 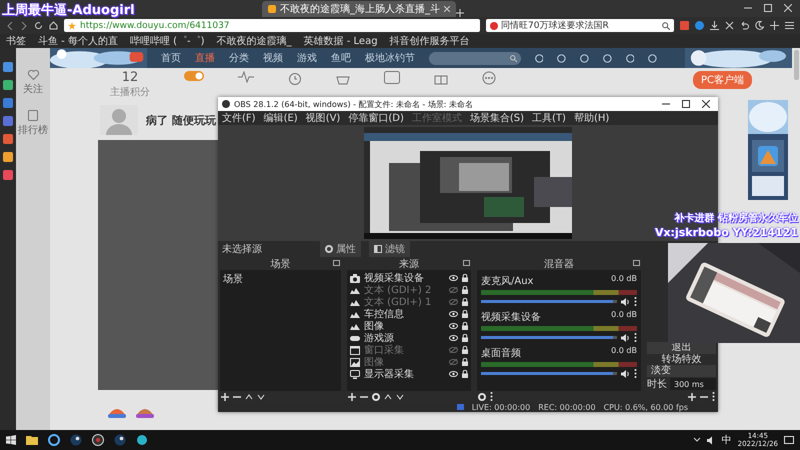 I want to click on source-item: 文本 (GDI+) 1, so click(x=404, y=302).